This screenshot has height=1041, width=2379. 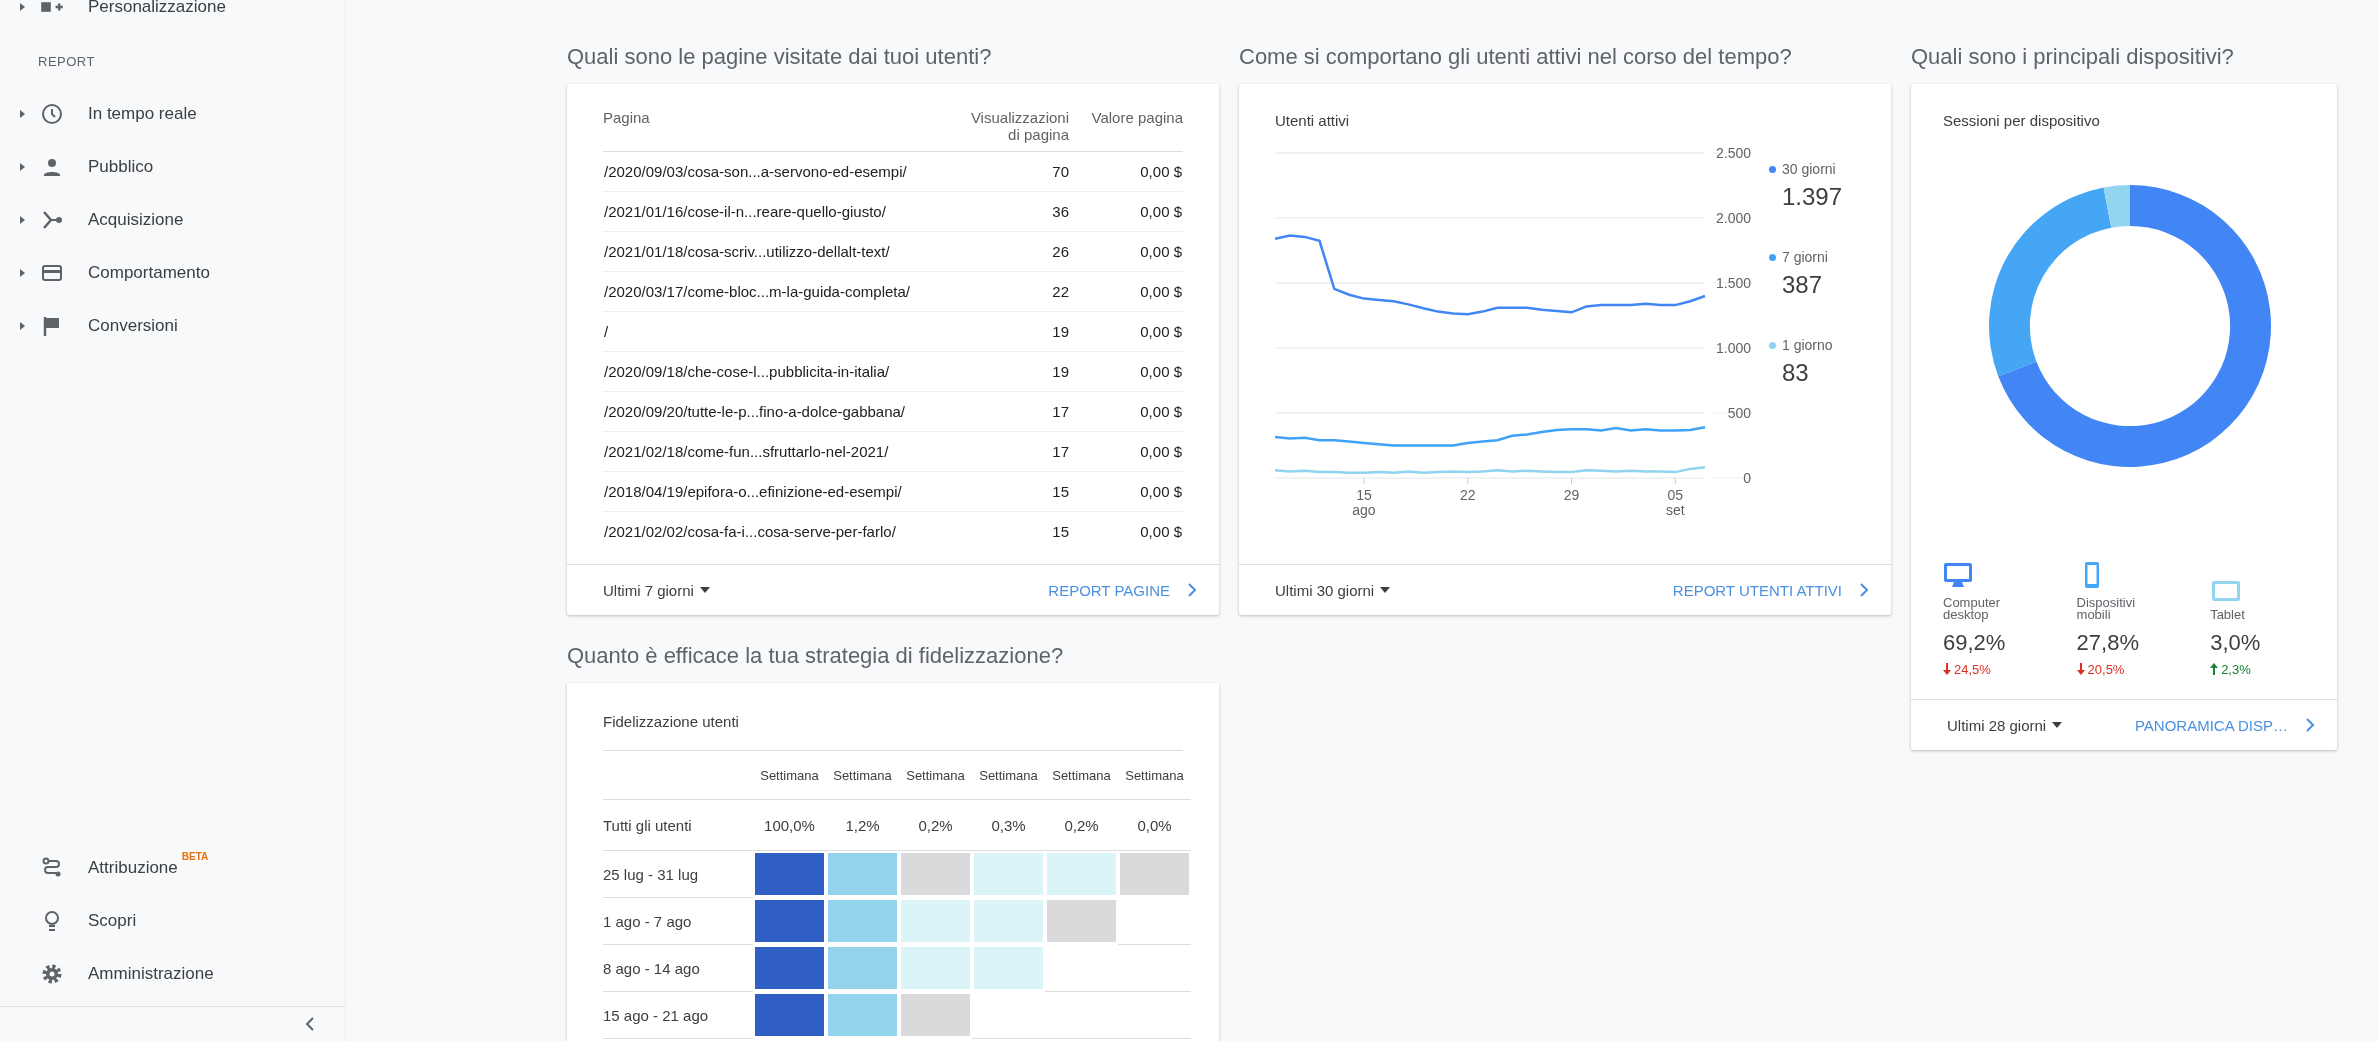 I want to click on table-cell: 0,2%, so click(x=935, y=825).